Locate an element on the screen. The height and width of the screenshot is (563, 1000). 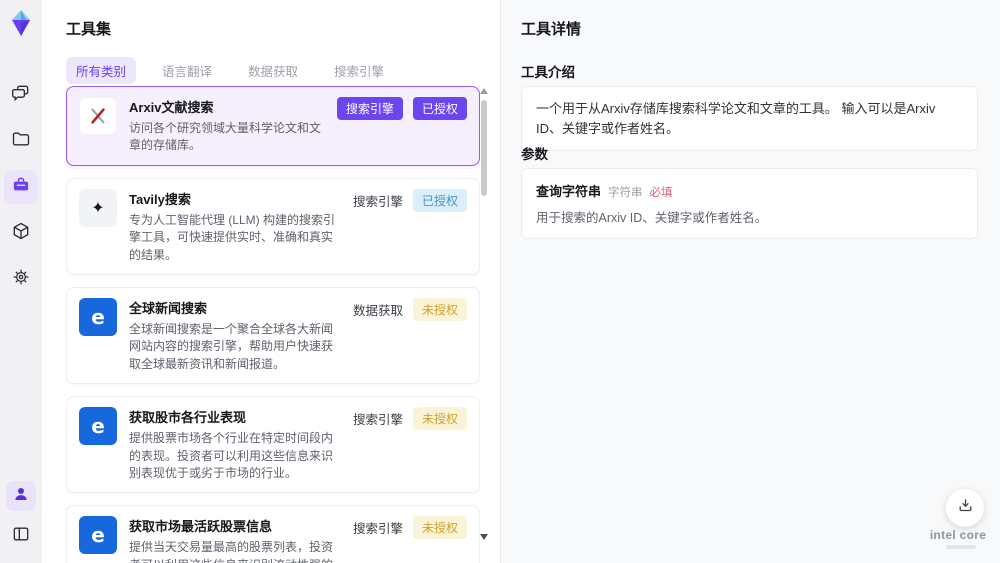
gear-icon is located at coordinates (21, 279).